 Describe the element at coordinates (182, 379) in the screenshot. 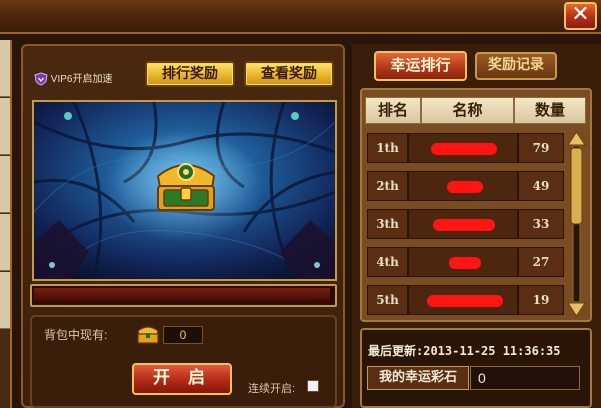

I see `open-button: 开 启` at that location.